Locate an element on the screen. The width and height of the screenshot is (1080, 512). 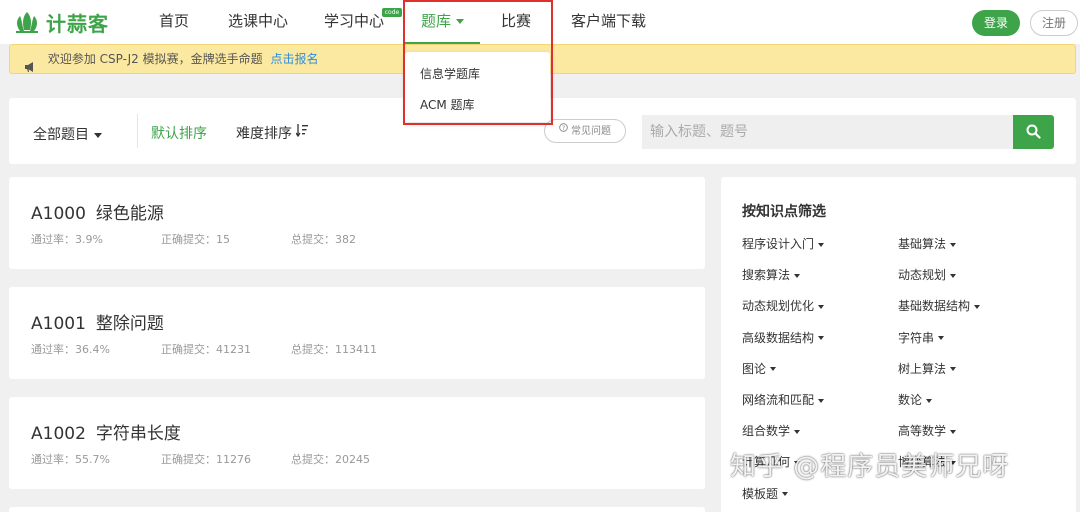
filter-item-label: 基础算法 is located at coordinates (922, 244).